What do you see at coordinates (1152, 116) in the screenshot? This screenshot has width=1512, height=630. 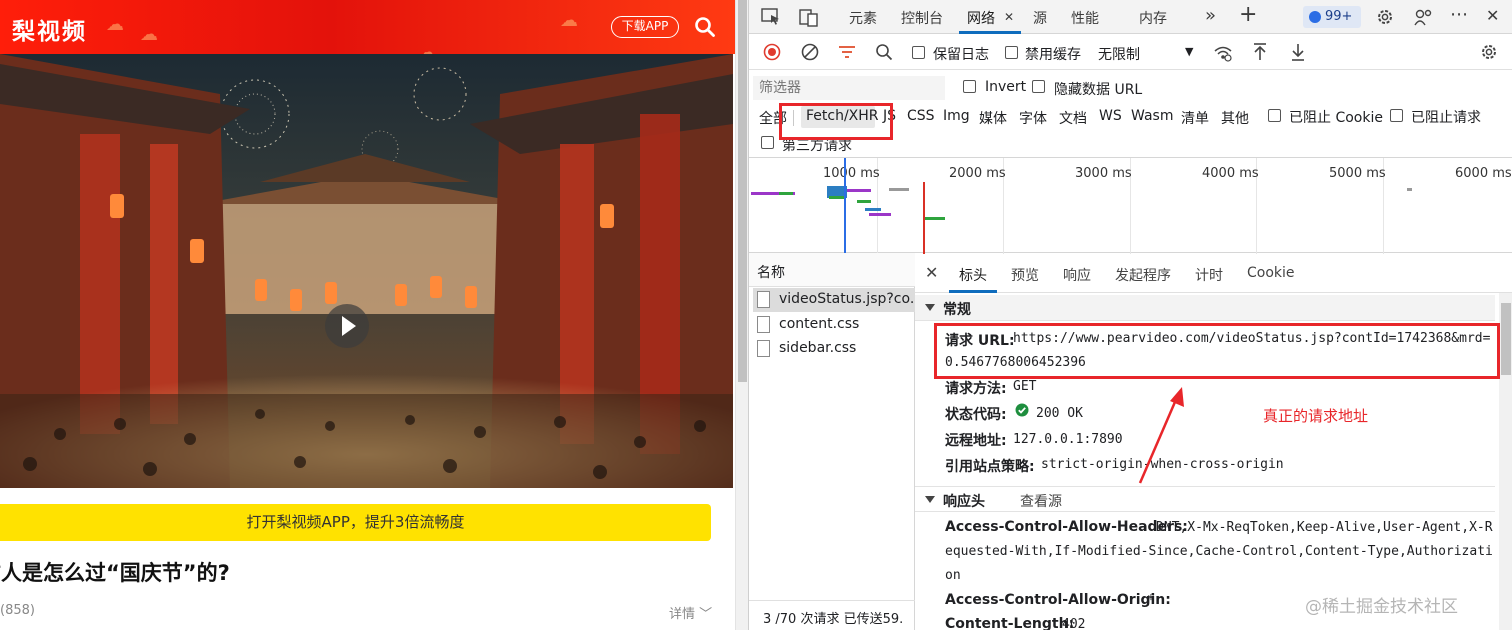 I see `type-filter-wasm: Wasm` at bounding box center [1152, 116].